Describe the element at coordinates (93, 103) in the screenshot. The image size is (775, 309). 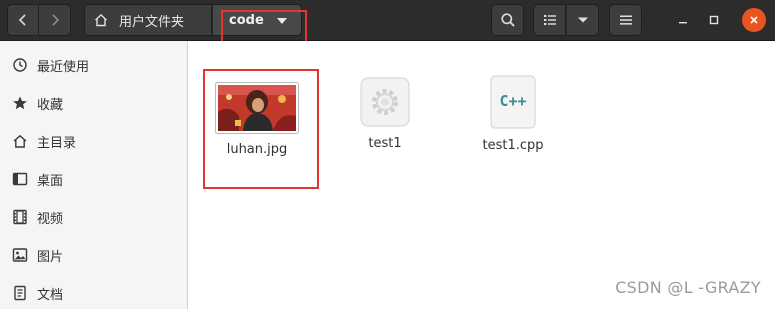
I see `sidebar-item-starred: 收藏` at that location.